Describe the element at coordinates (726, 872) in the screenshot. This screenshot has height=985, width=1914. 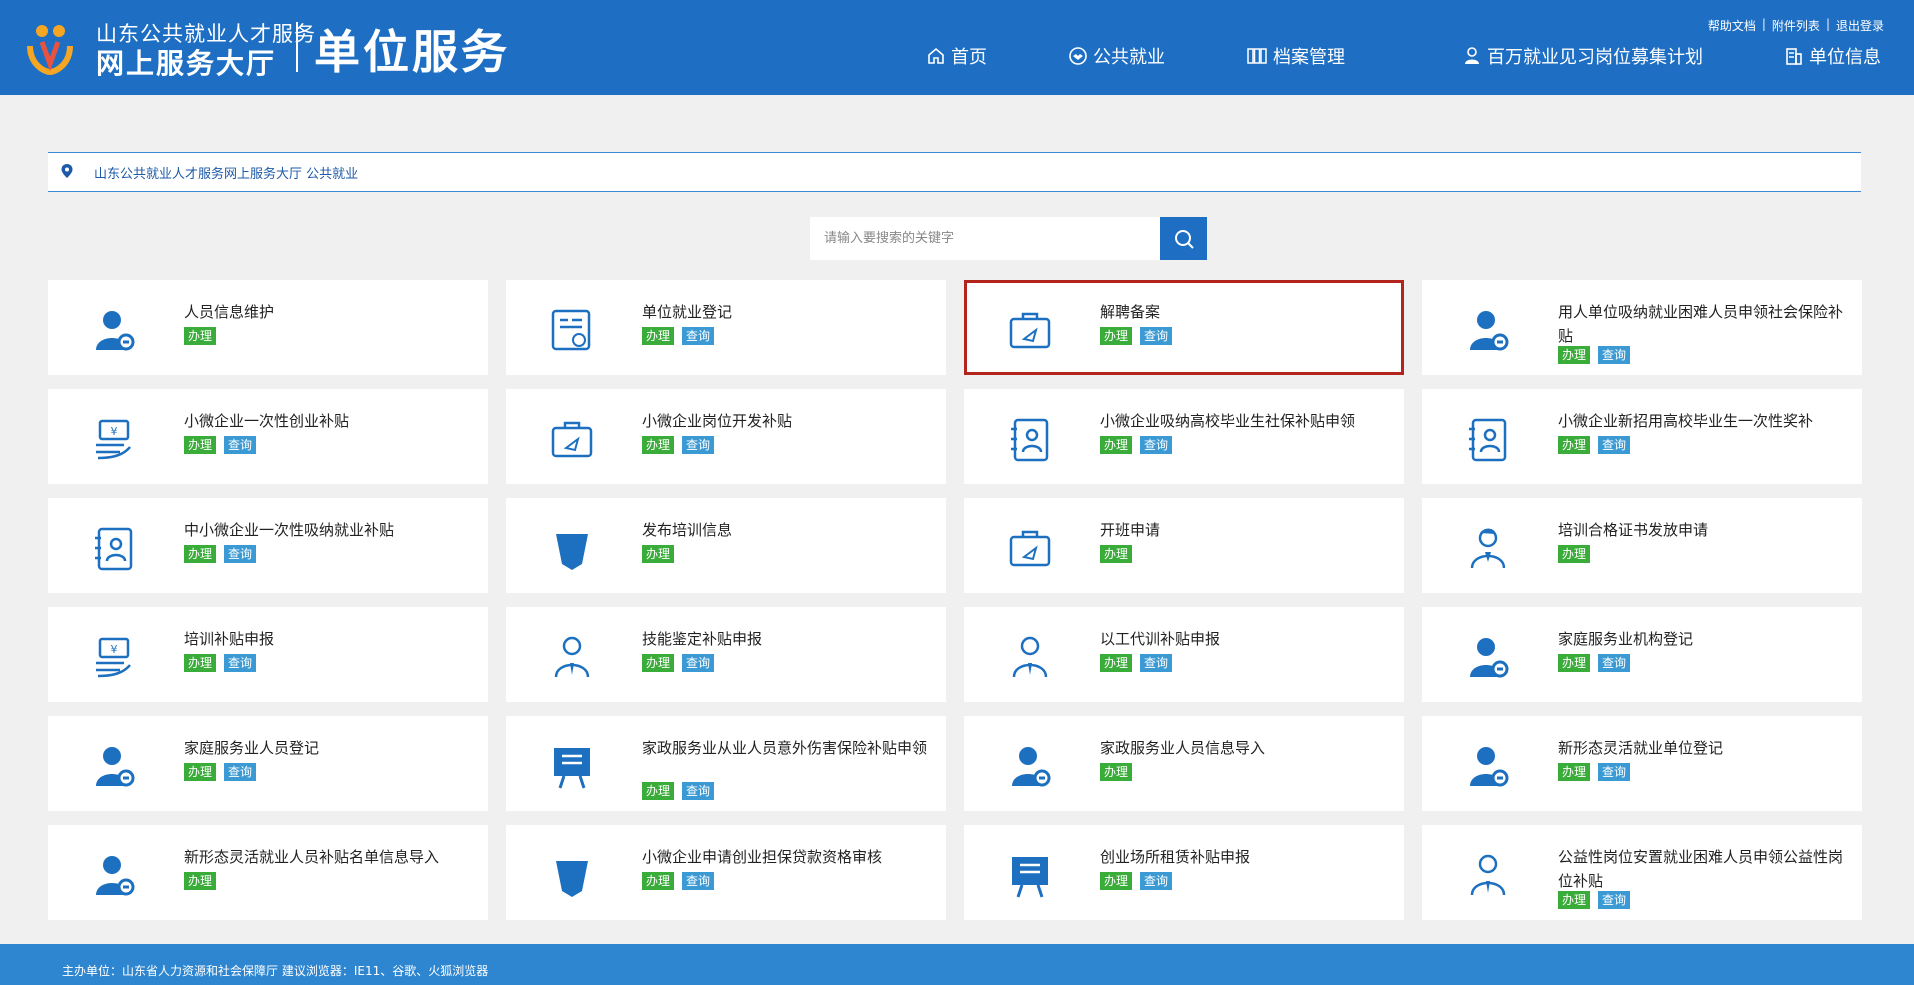
I see `service-card: 小微企业申请创业担保贷款资格审核办理 查询` at that location.